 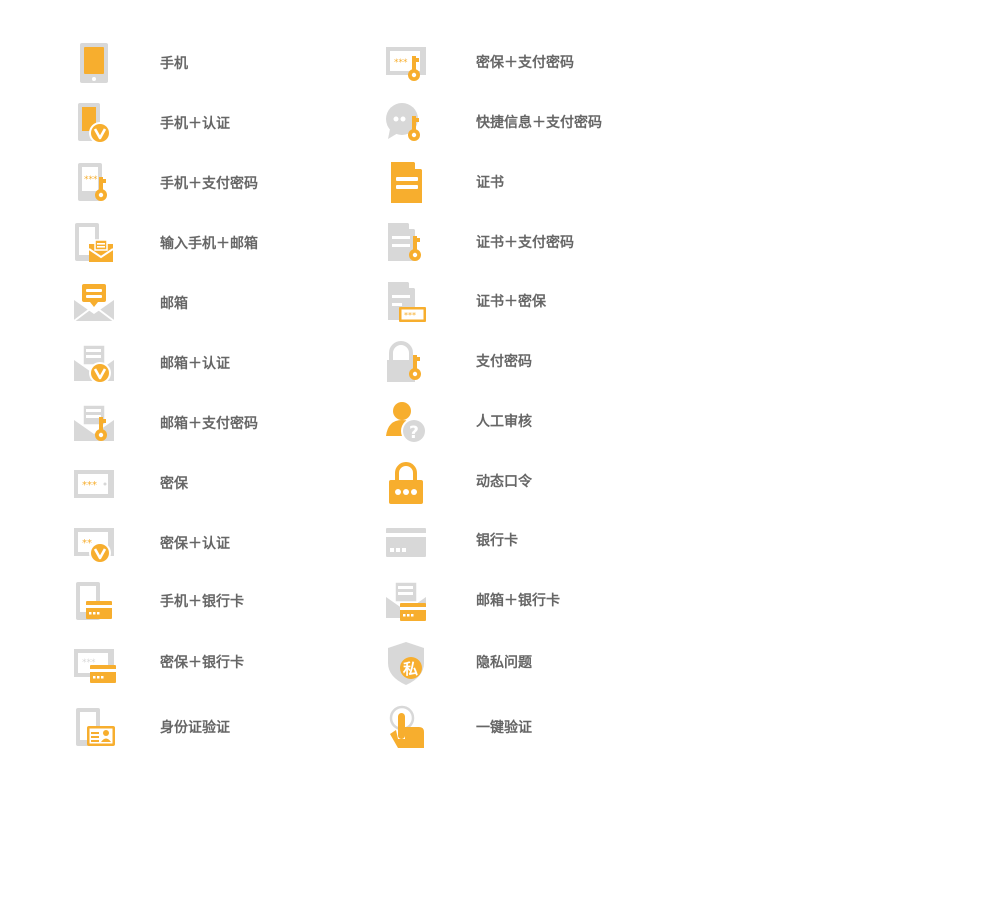 I want to click on privacy-badge-text: 私, so click(x=410, y=669).